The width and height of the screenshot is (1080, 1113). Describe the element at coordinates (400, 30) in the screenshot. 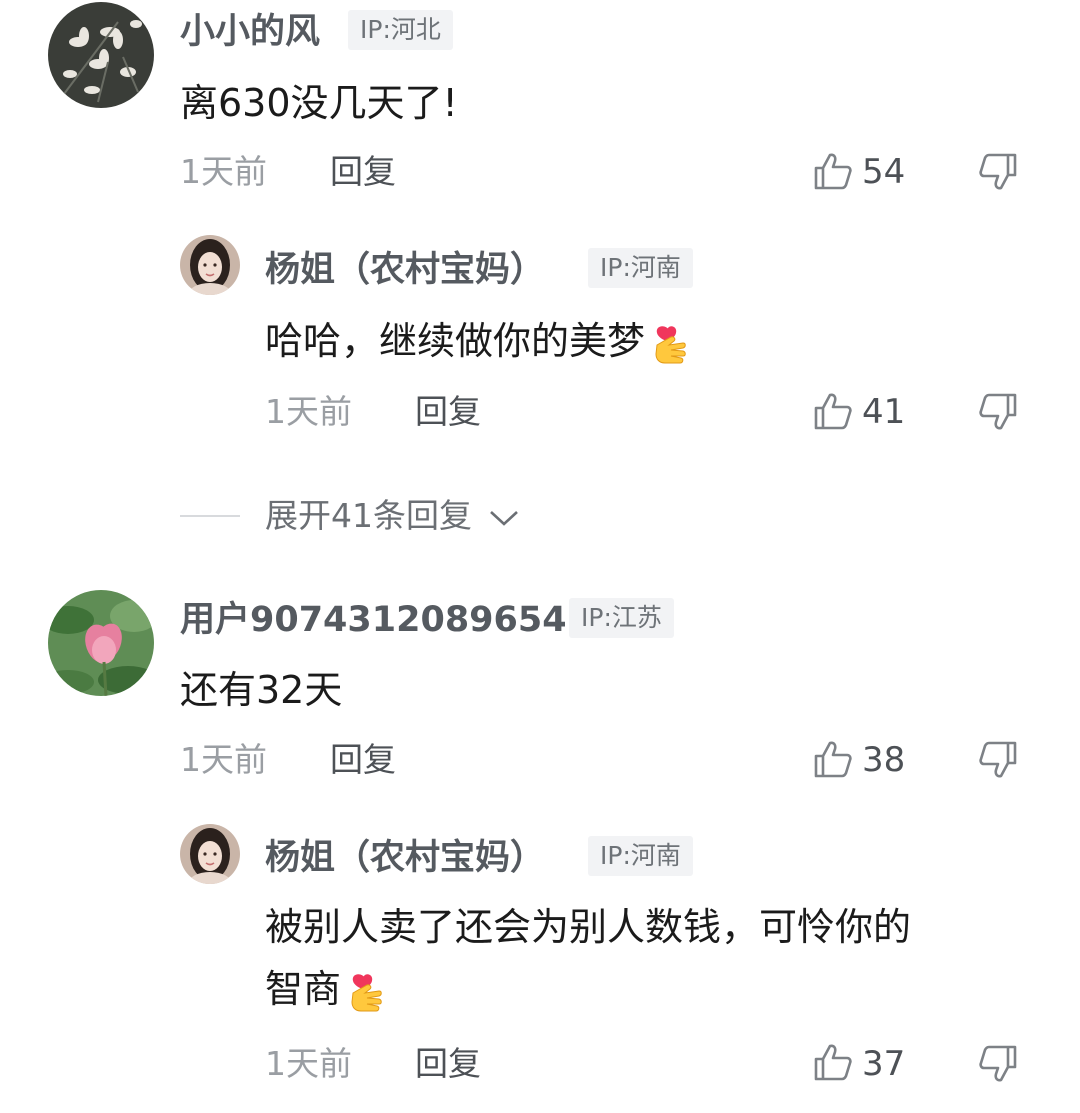

I see `ip-location-badge: IP:河北` at that location.